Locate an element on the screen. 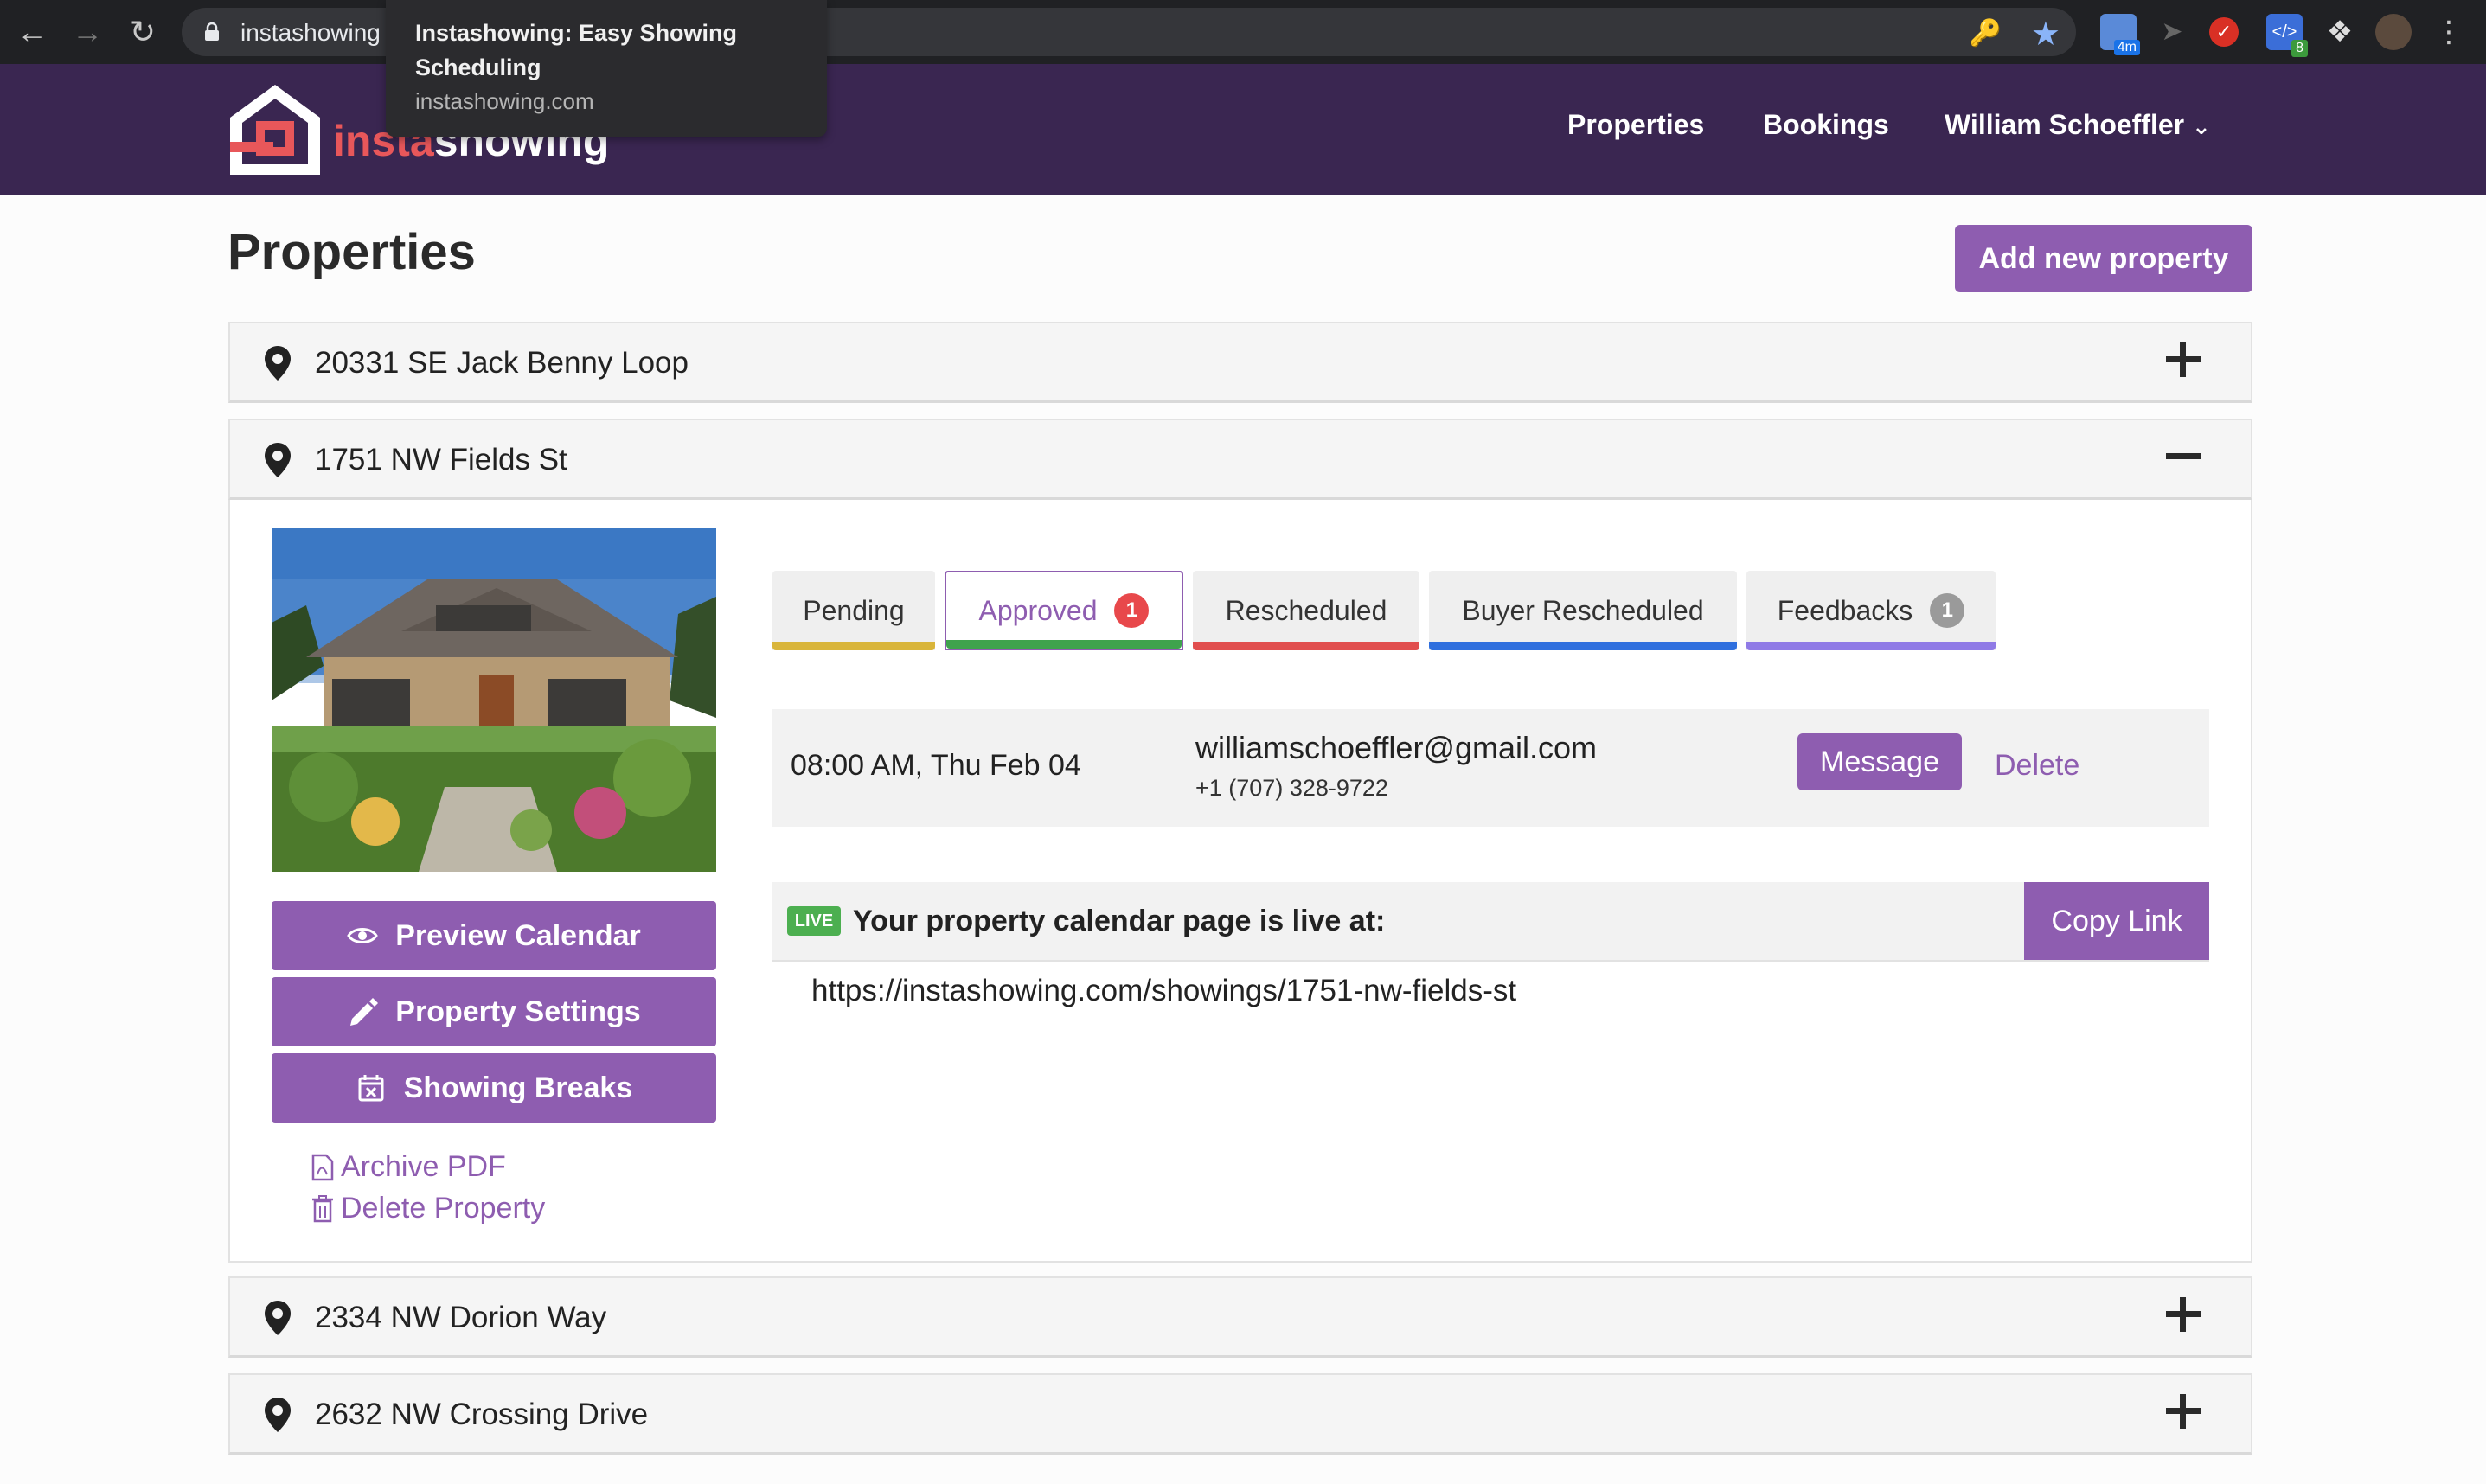 Image resolution: width=2486 pixels, height=1484 pixels. lock-icon is located at coordinates (212, 32).